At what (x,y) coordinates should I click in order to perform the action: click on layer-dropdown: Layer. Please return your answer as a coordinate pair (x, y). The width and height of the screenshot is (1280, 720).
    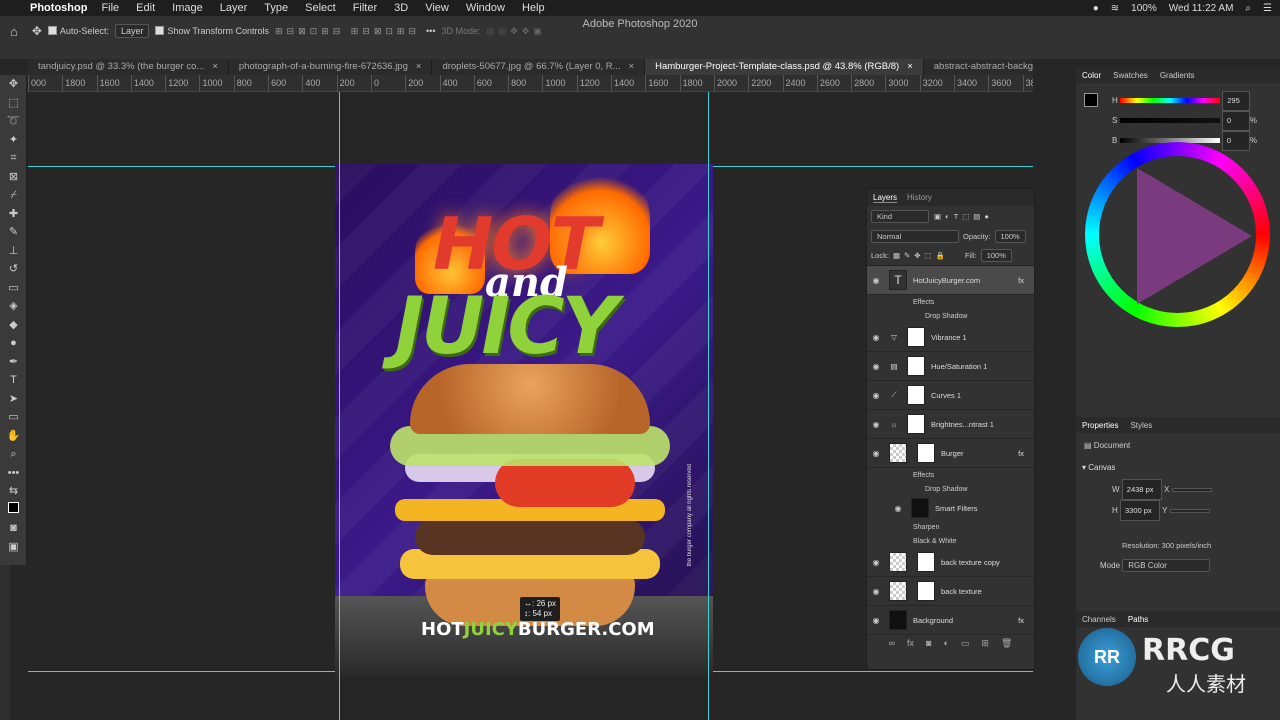
    Looking at the image, I should click on (132, 31).